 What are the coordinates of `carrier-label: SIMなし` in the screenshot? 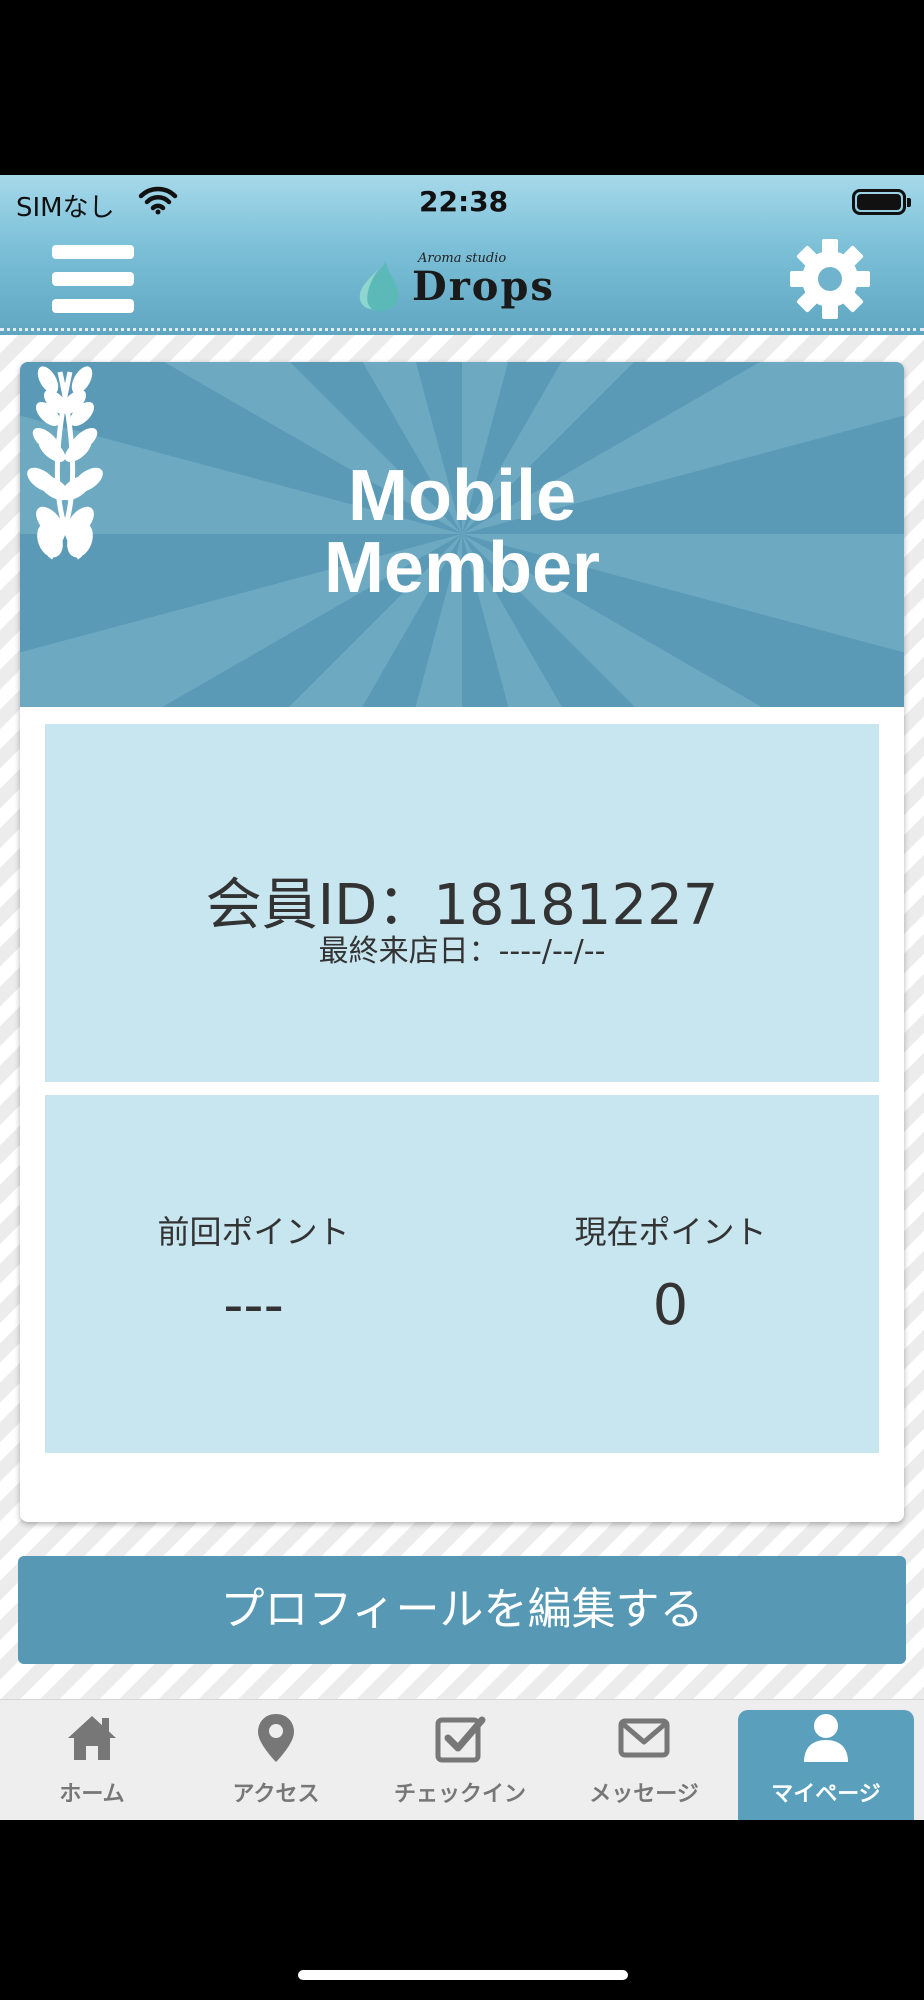 It's located at (65, 208).